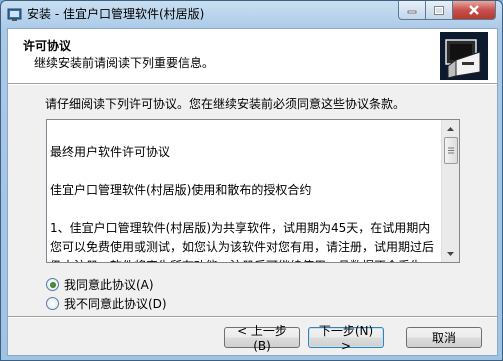 The image size is (503, 361). I want to click on page-subtitle: 继续安装前请阅读下列重要信息。, so click(124, 63).